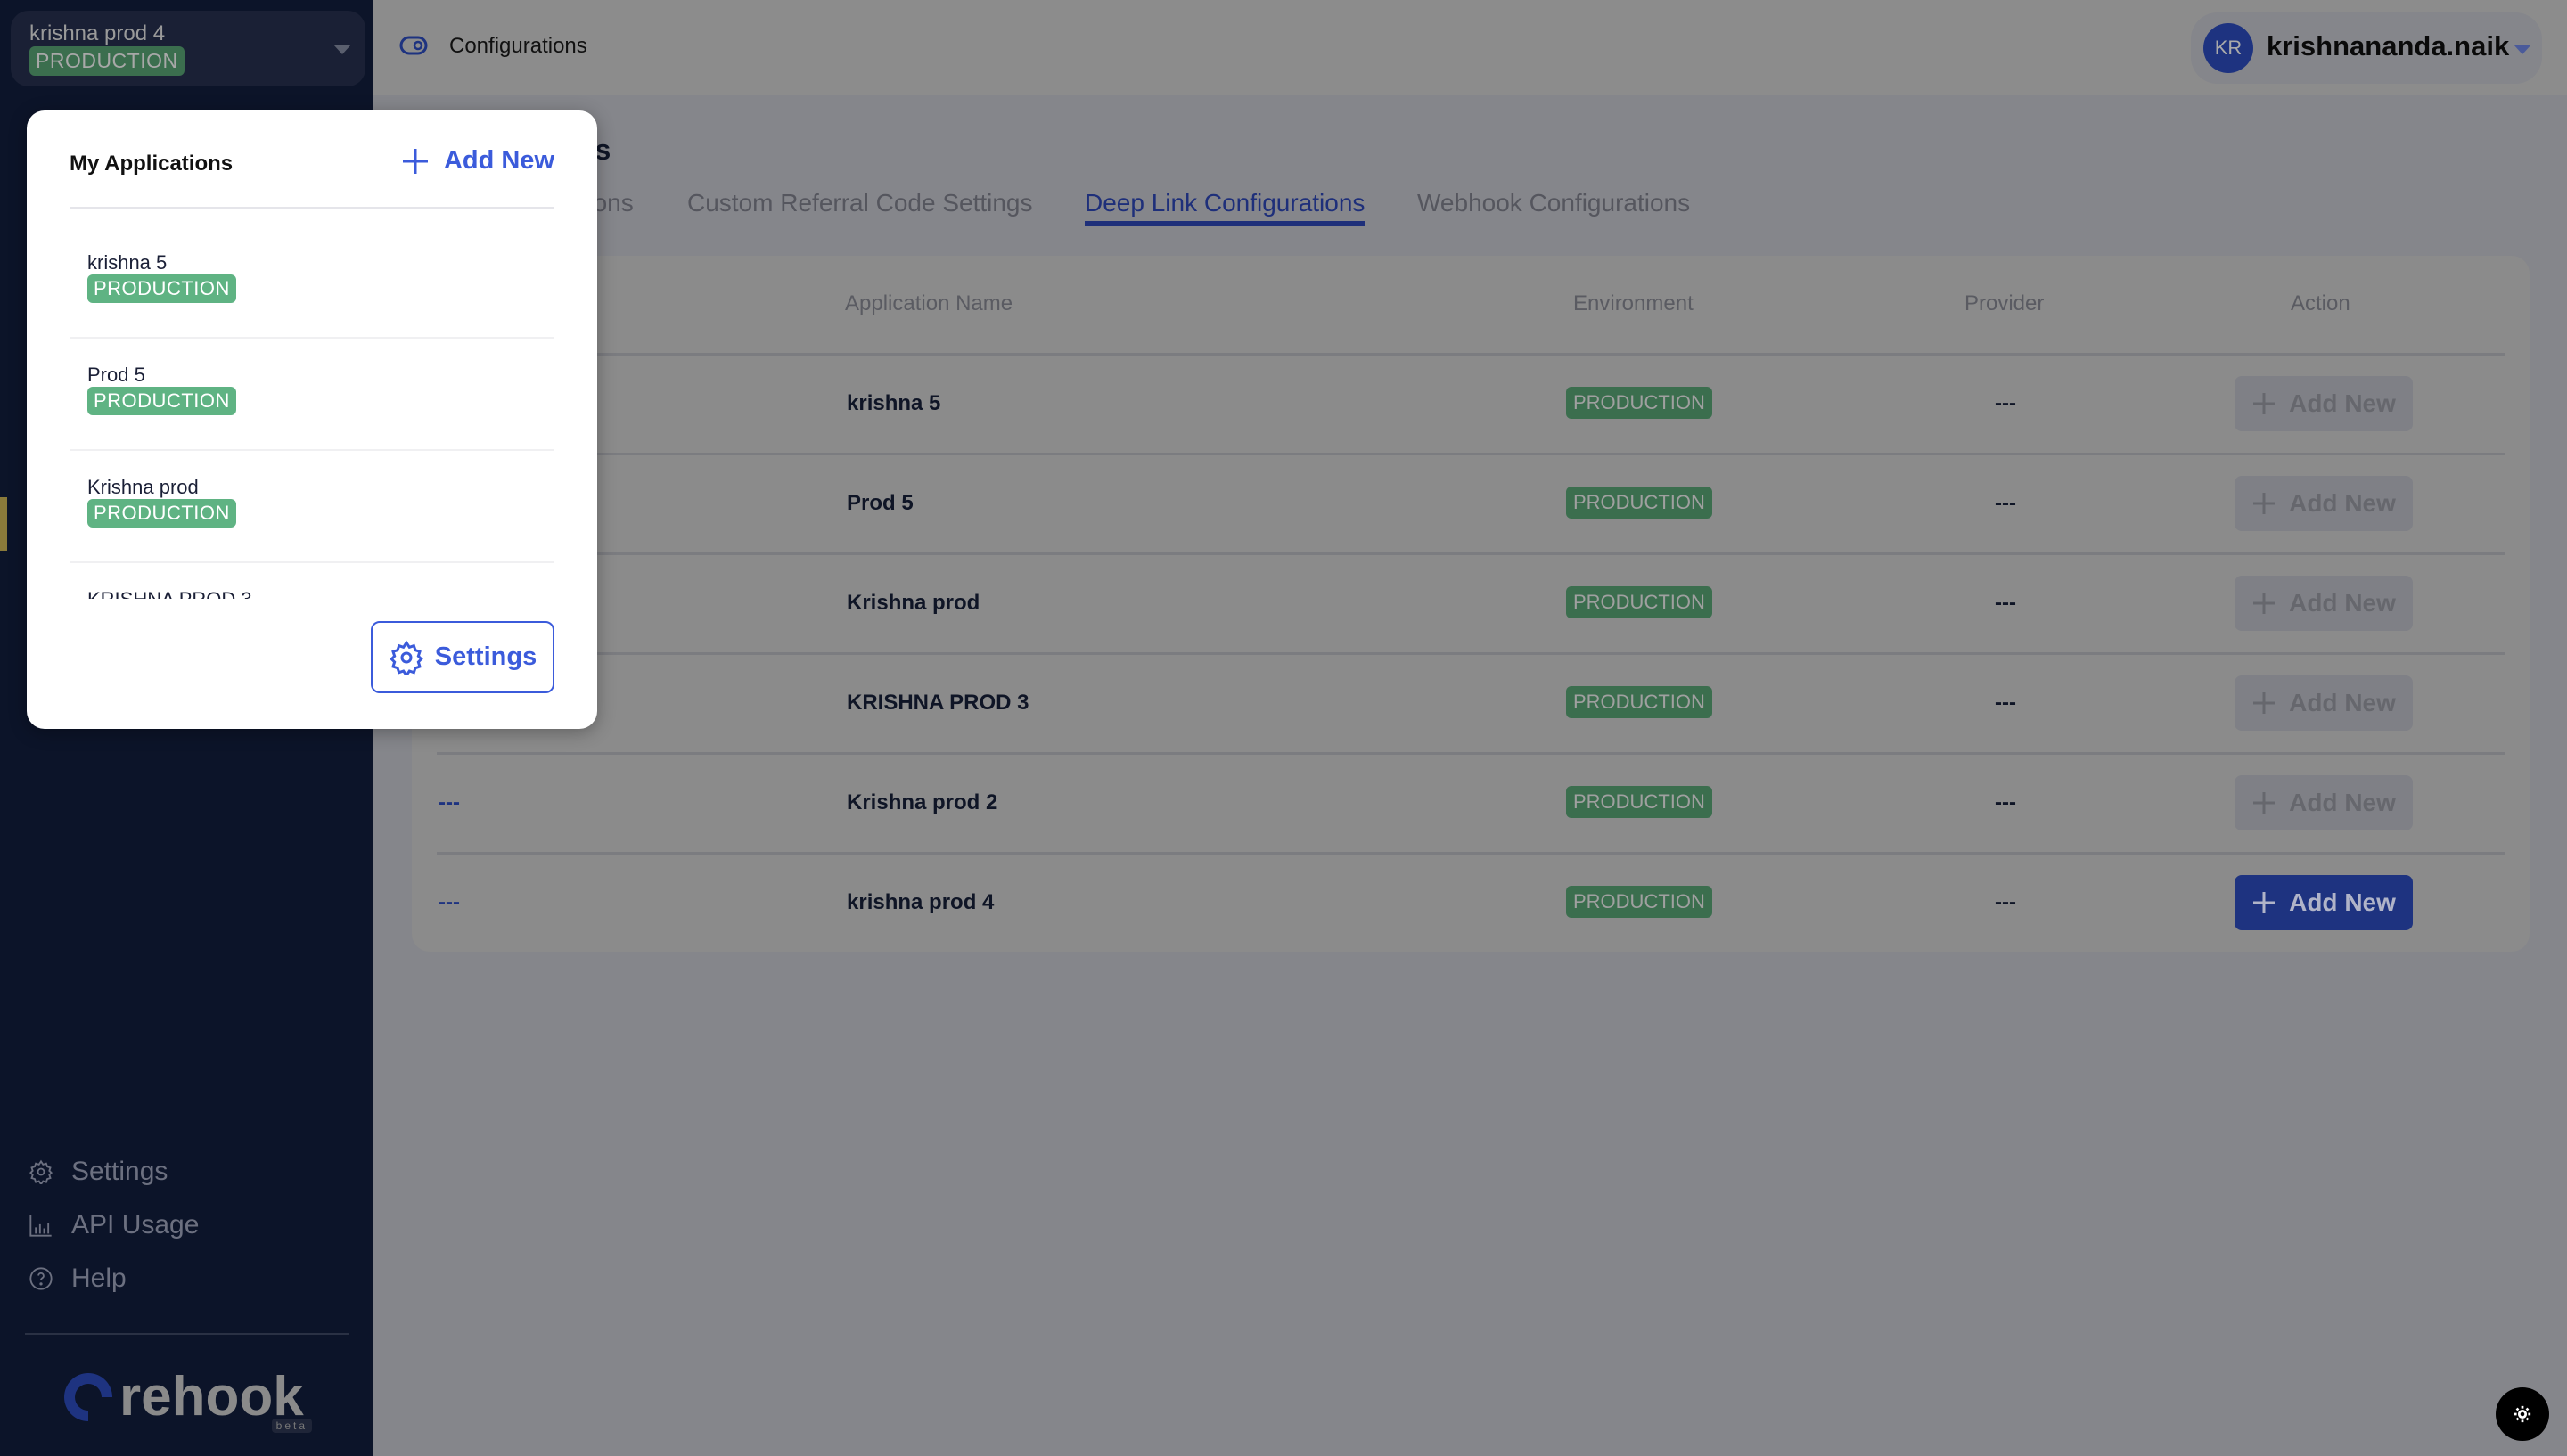  What do you see at coordinates (97, 33) in the screenshot?
I see `app-selector-name: krishna prod 4` at bounding box center [97, 33].